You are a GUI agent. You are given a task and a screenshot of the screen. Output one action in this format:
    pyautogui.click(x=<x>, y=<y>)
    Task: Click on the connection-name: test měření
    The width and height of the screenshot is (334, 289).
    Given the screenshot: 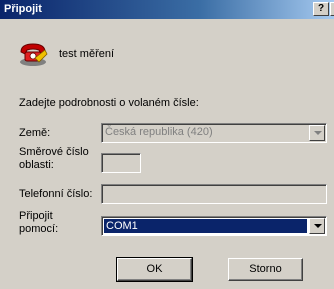 What is the action you would take?
    pyautogui.click(x=87, y=54)
    